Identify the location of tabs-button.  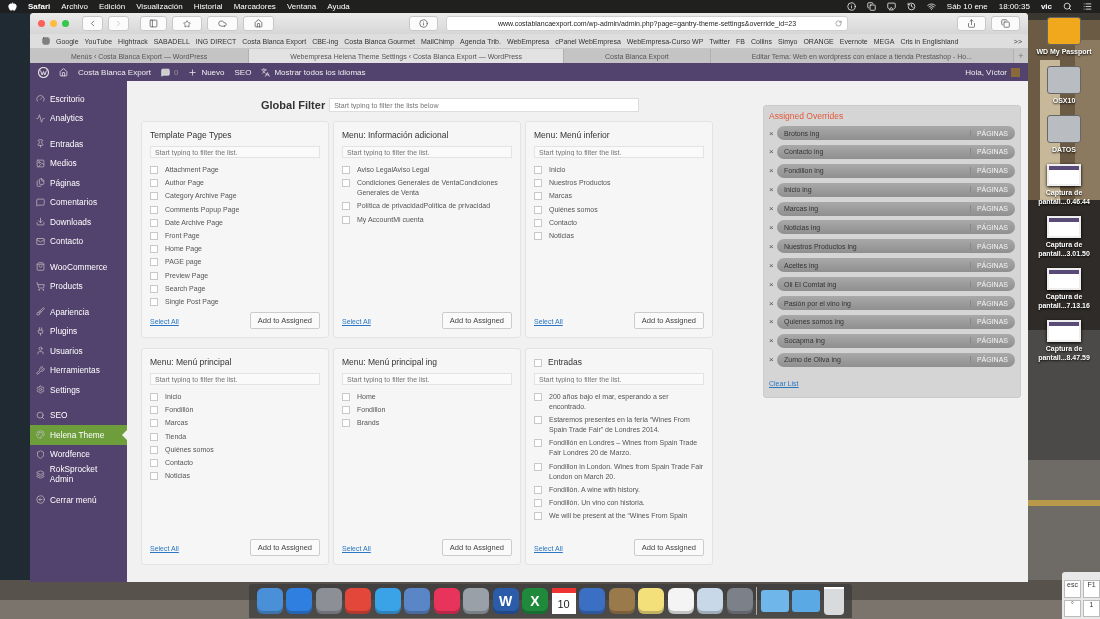
(1005, 23).